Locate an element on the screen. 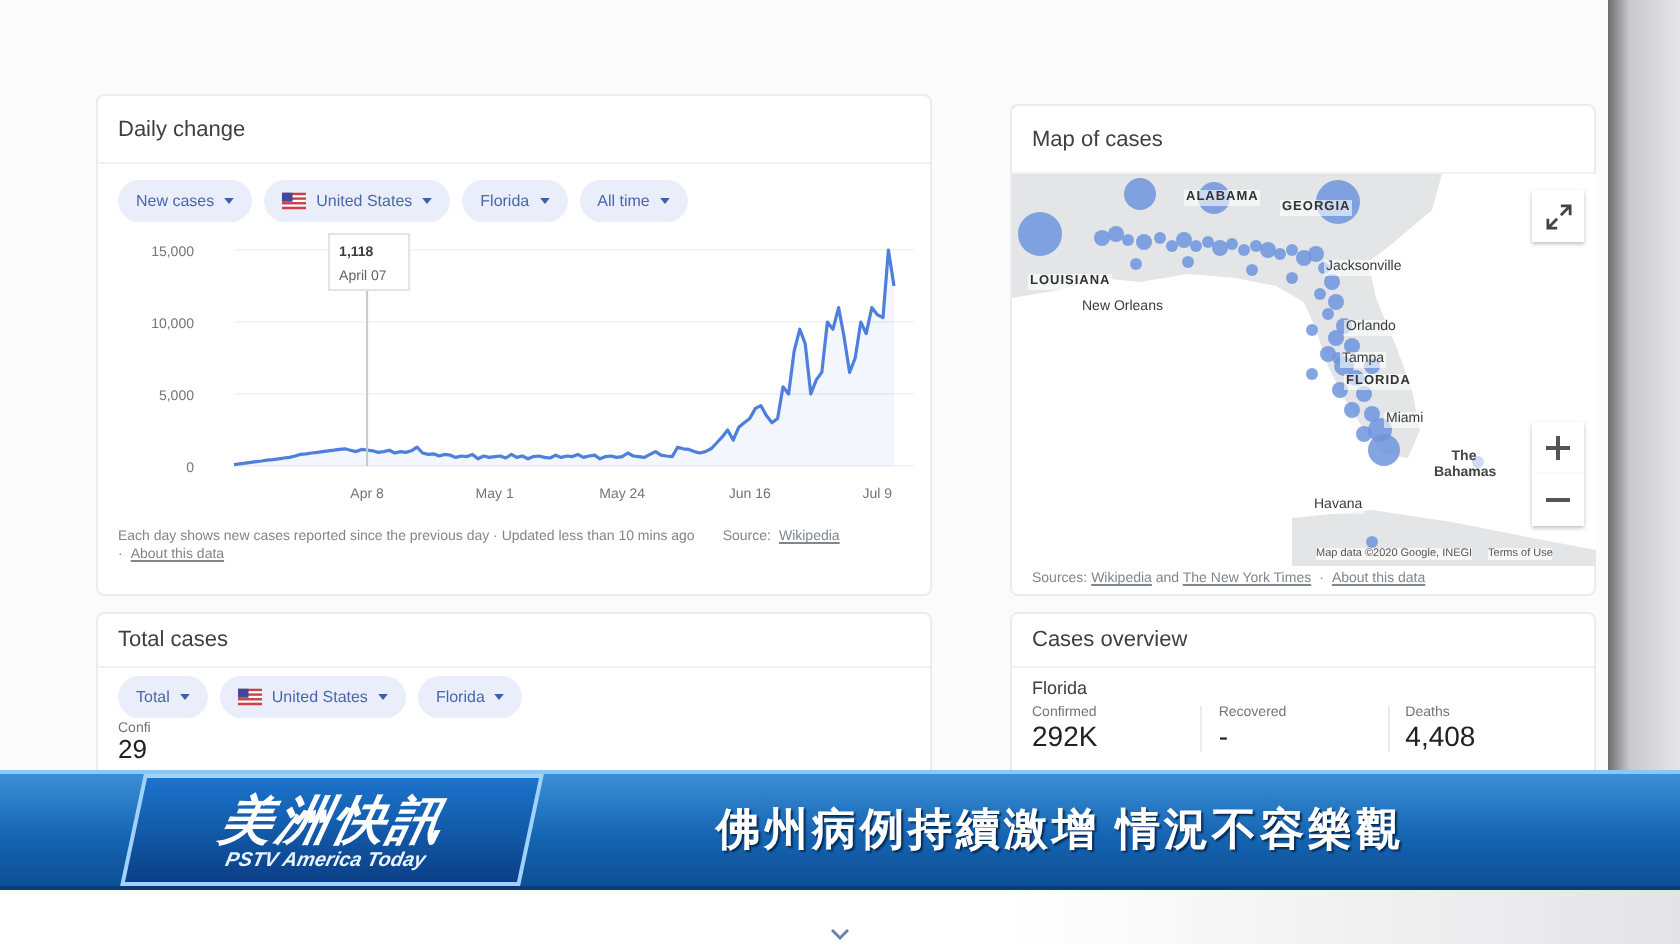 The height and width of the screenshot is (944, 1680). card-title: Daily change is located at coordinates (182, 129).